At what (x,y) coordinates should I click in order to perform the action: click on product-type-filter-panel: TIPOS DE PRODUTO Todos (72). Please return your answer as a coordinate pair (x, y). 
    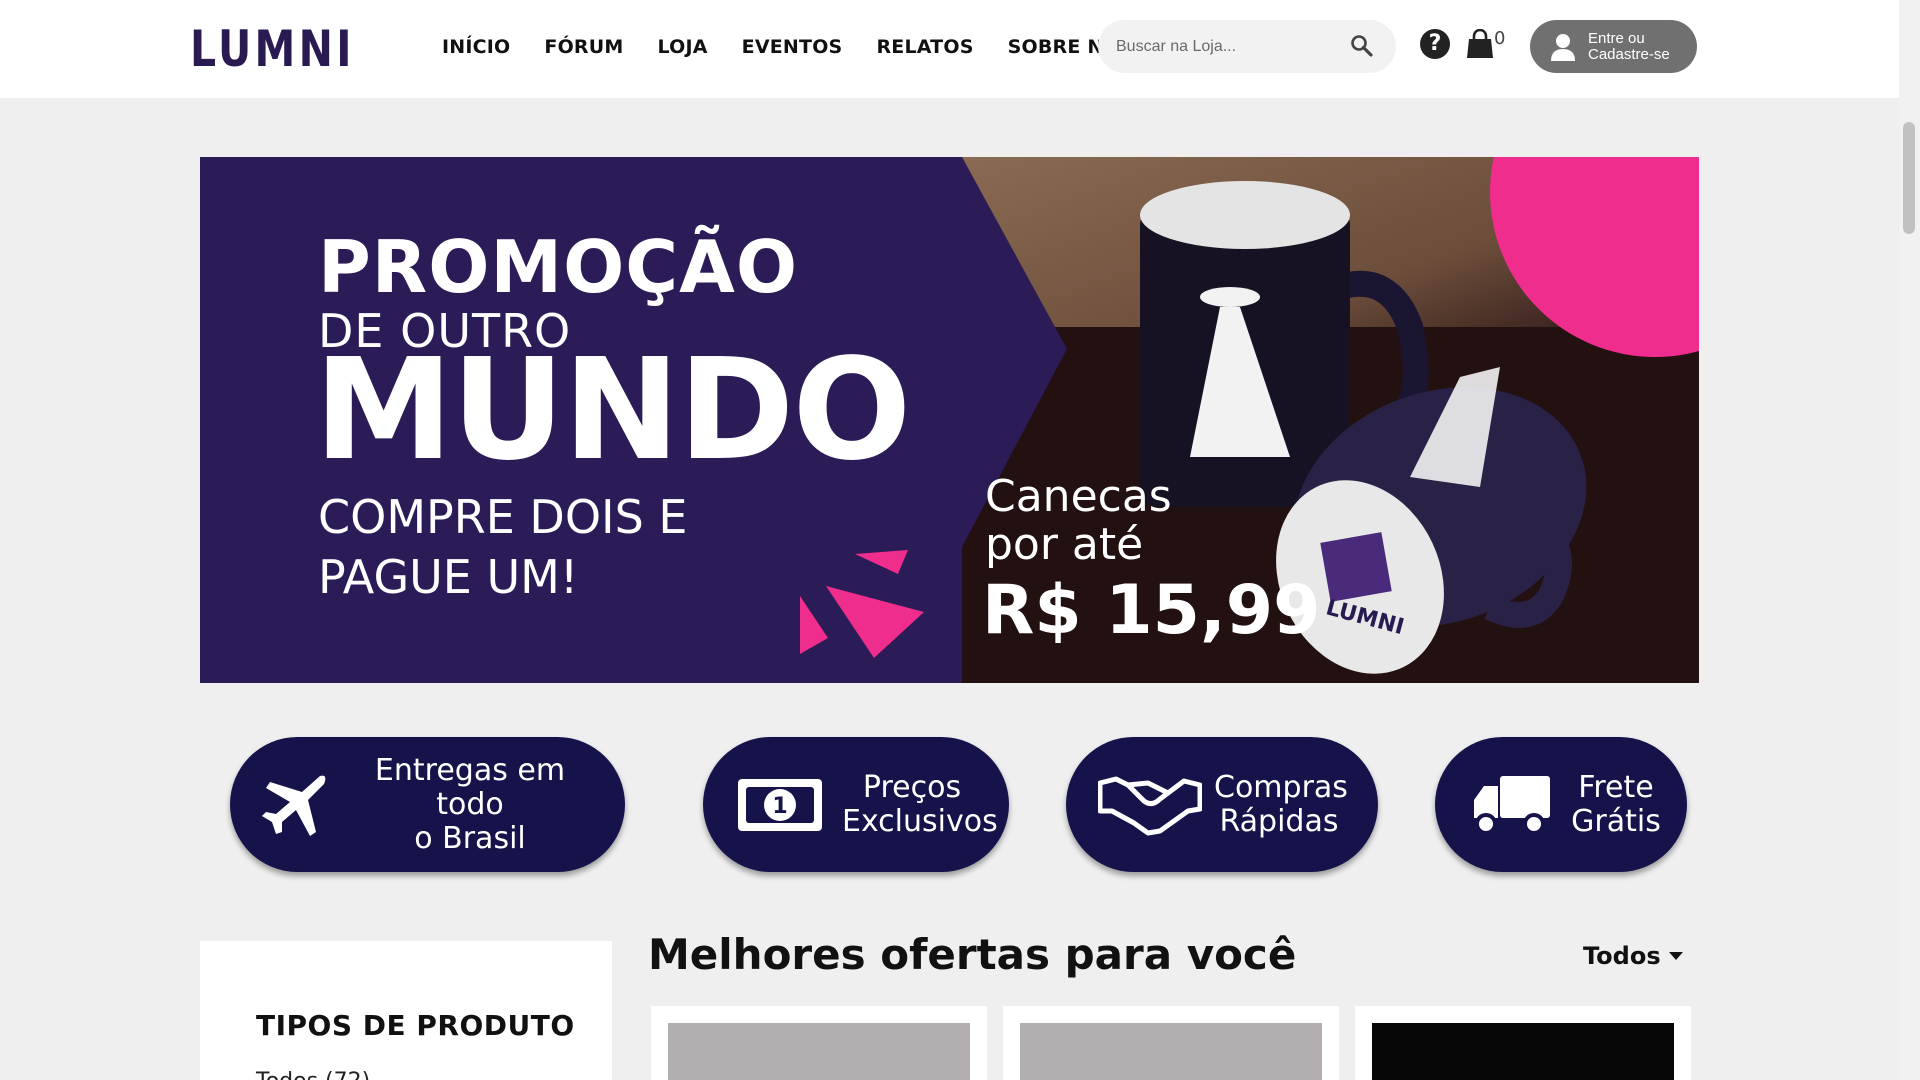
    Looking at the image, I should click on (406, 1010).